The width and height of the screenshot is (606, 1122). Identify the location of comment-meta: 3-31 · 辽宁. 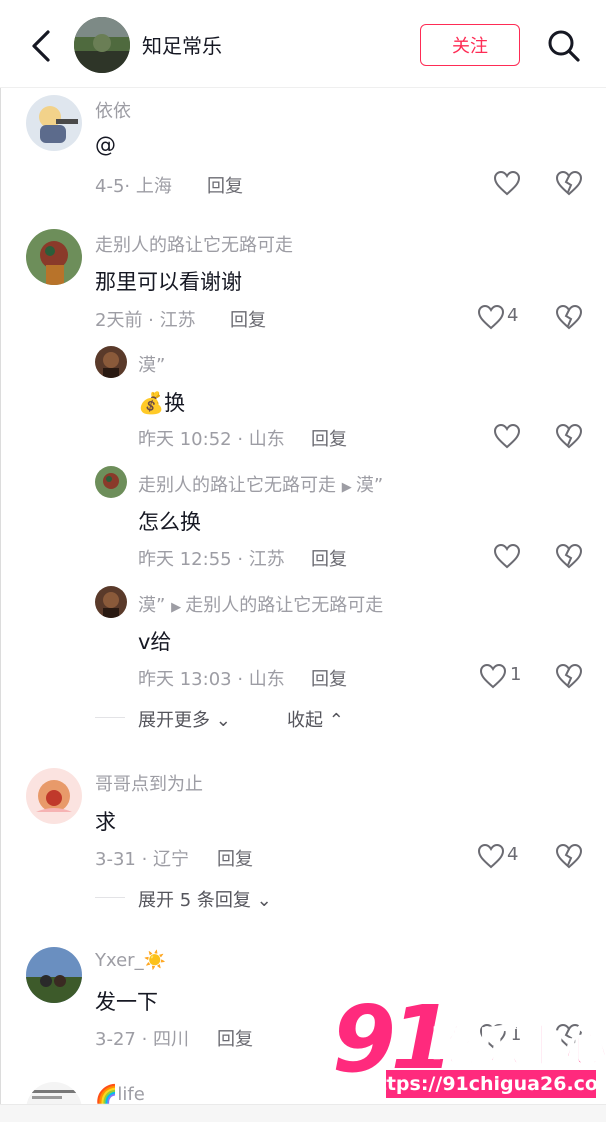
(142, 859).